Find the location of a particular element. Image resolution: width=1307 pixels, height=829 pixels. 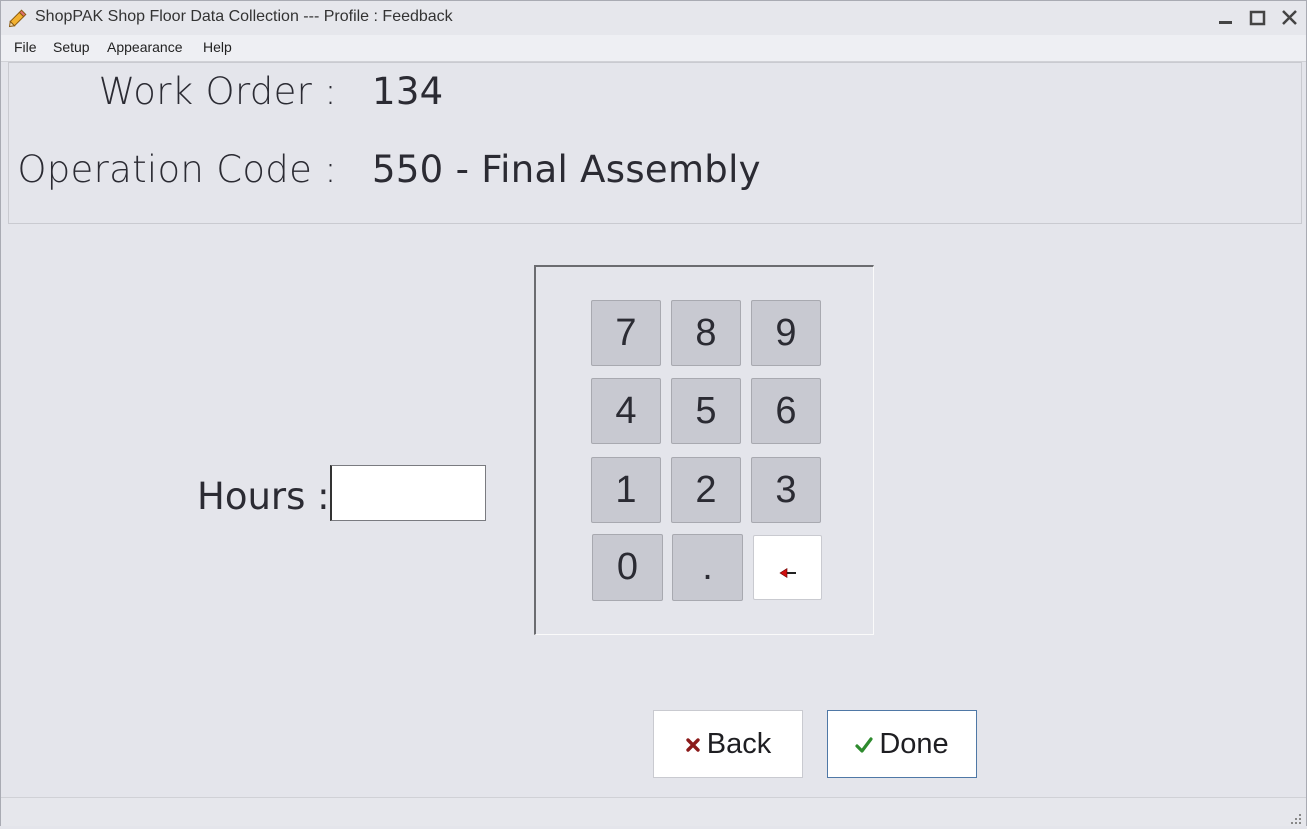

key-0: 0 is located at coordinates (627, 567).